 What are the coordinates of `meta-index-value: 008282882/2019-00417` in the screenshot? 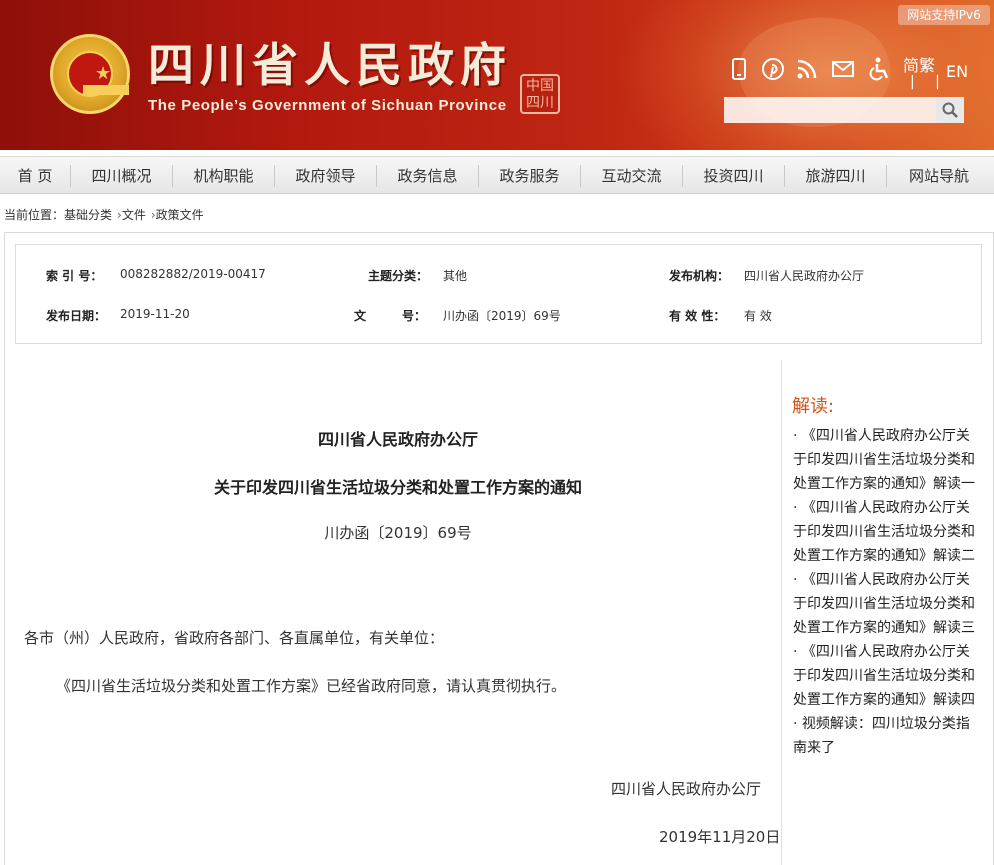 It's located at (193, 274).